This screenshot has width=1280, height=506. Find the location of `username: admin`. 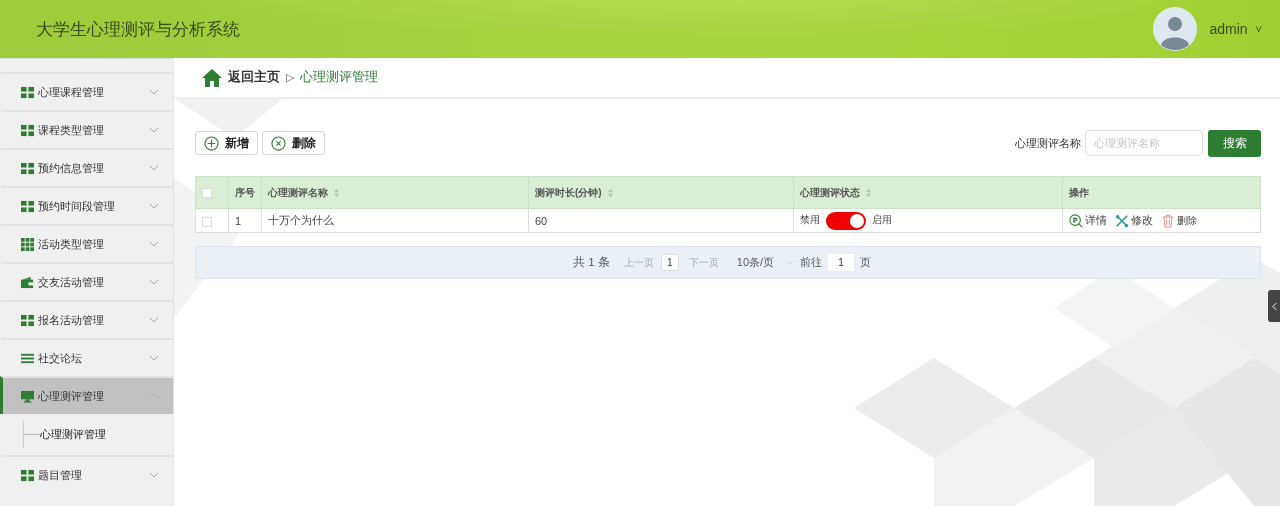

username: admin is located at coordinates (1228, 29).